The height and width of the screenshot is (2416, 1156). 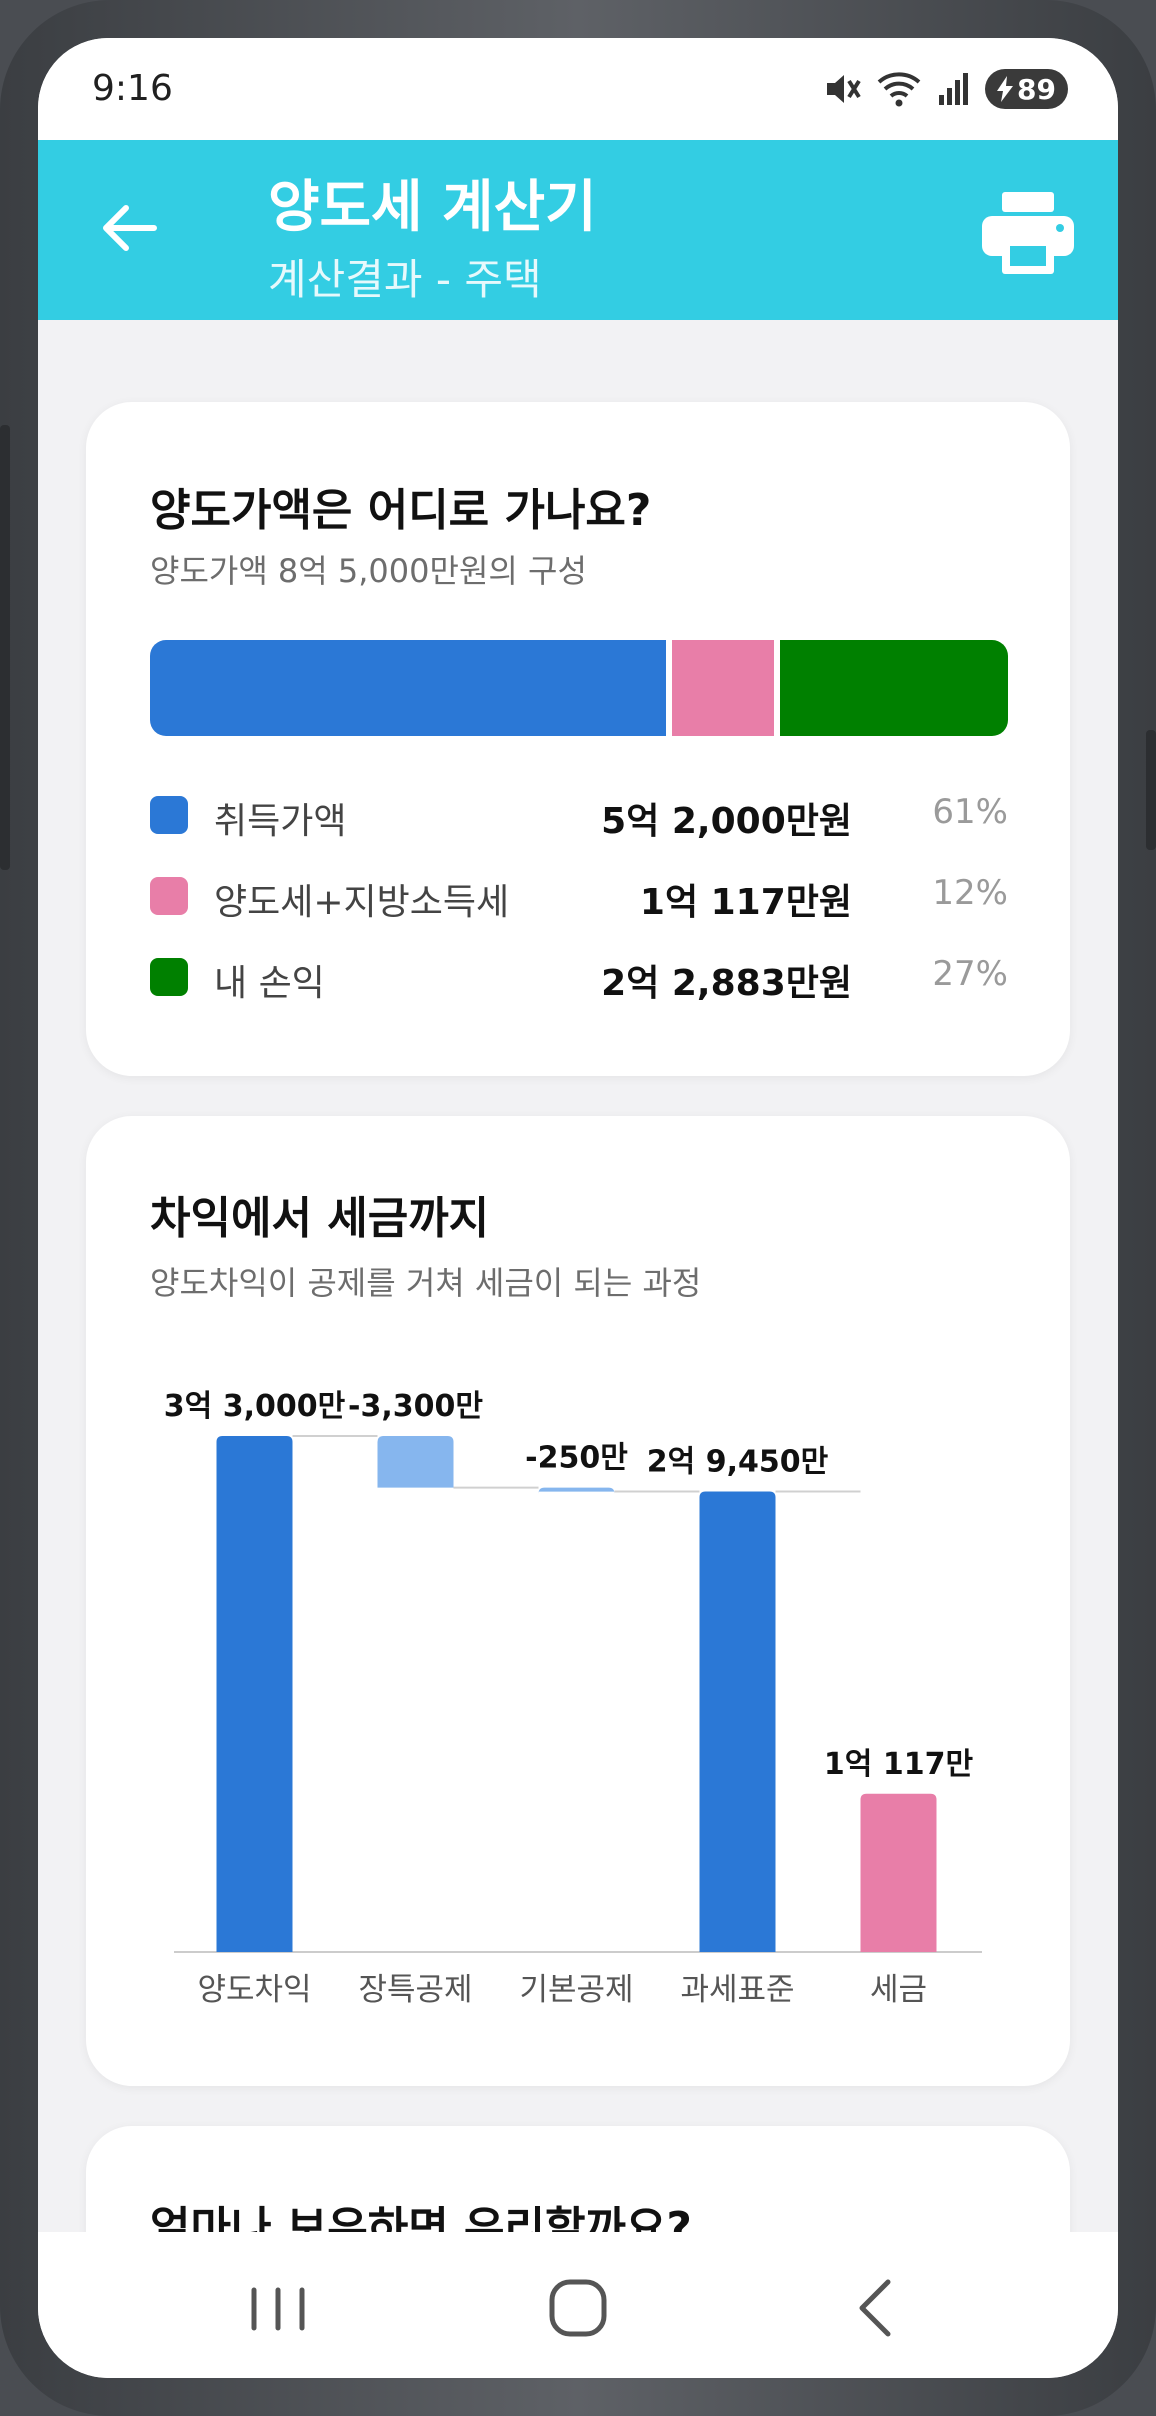 What do you see at coordinates (405, 279) in the screenshot?
I see `page-subtitle: 계산결과 - 주택` at bounding box center [405, 279].